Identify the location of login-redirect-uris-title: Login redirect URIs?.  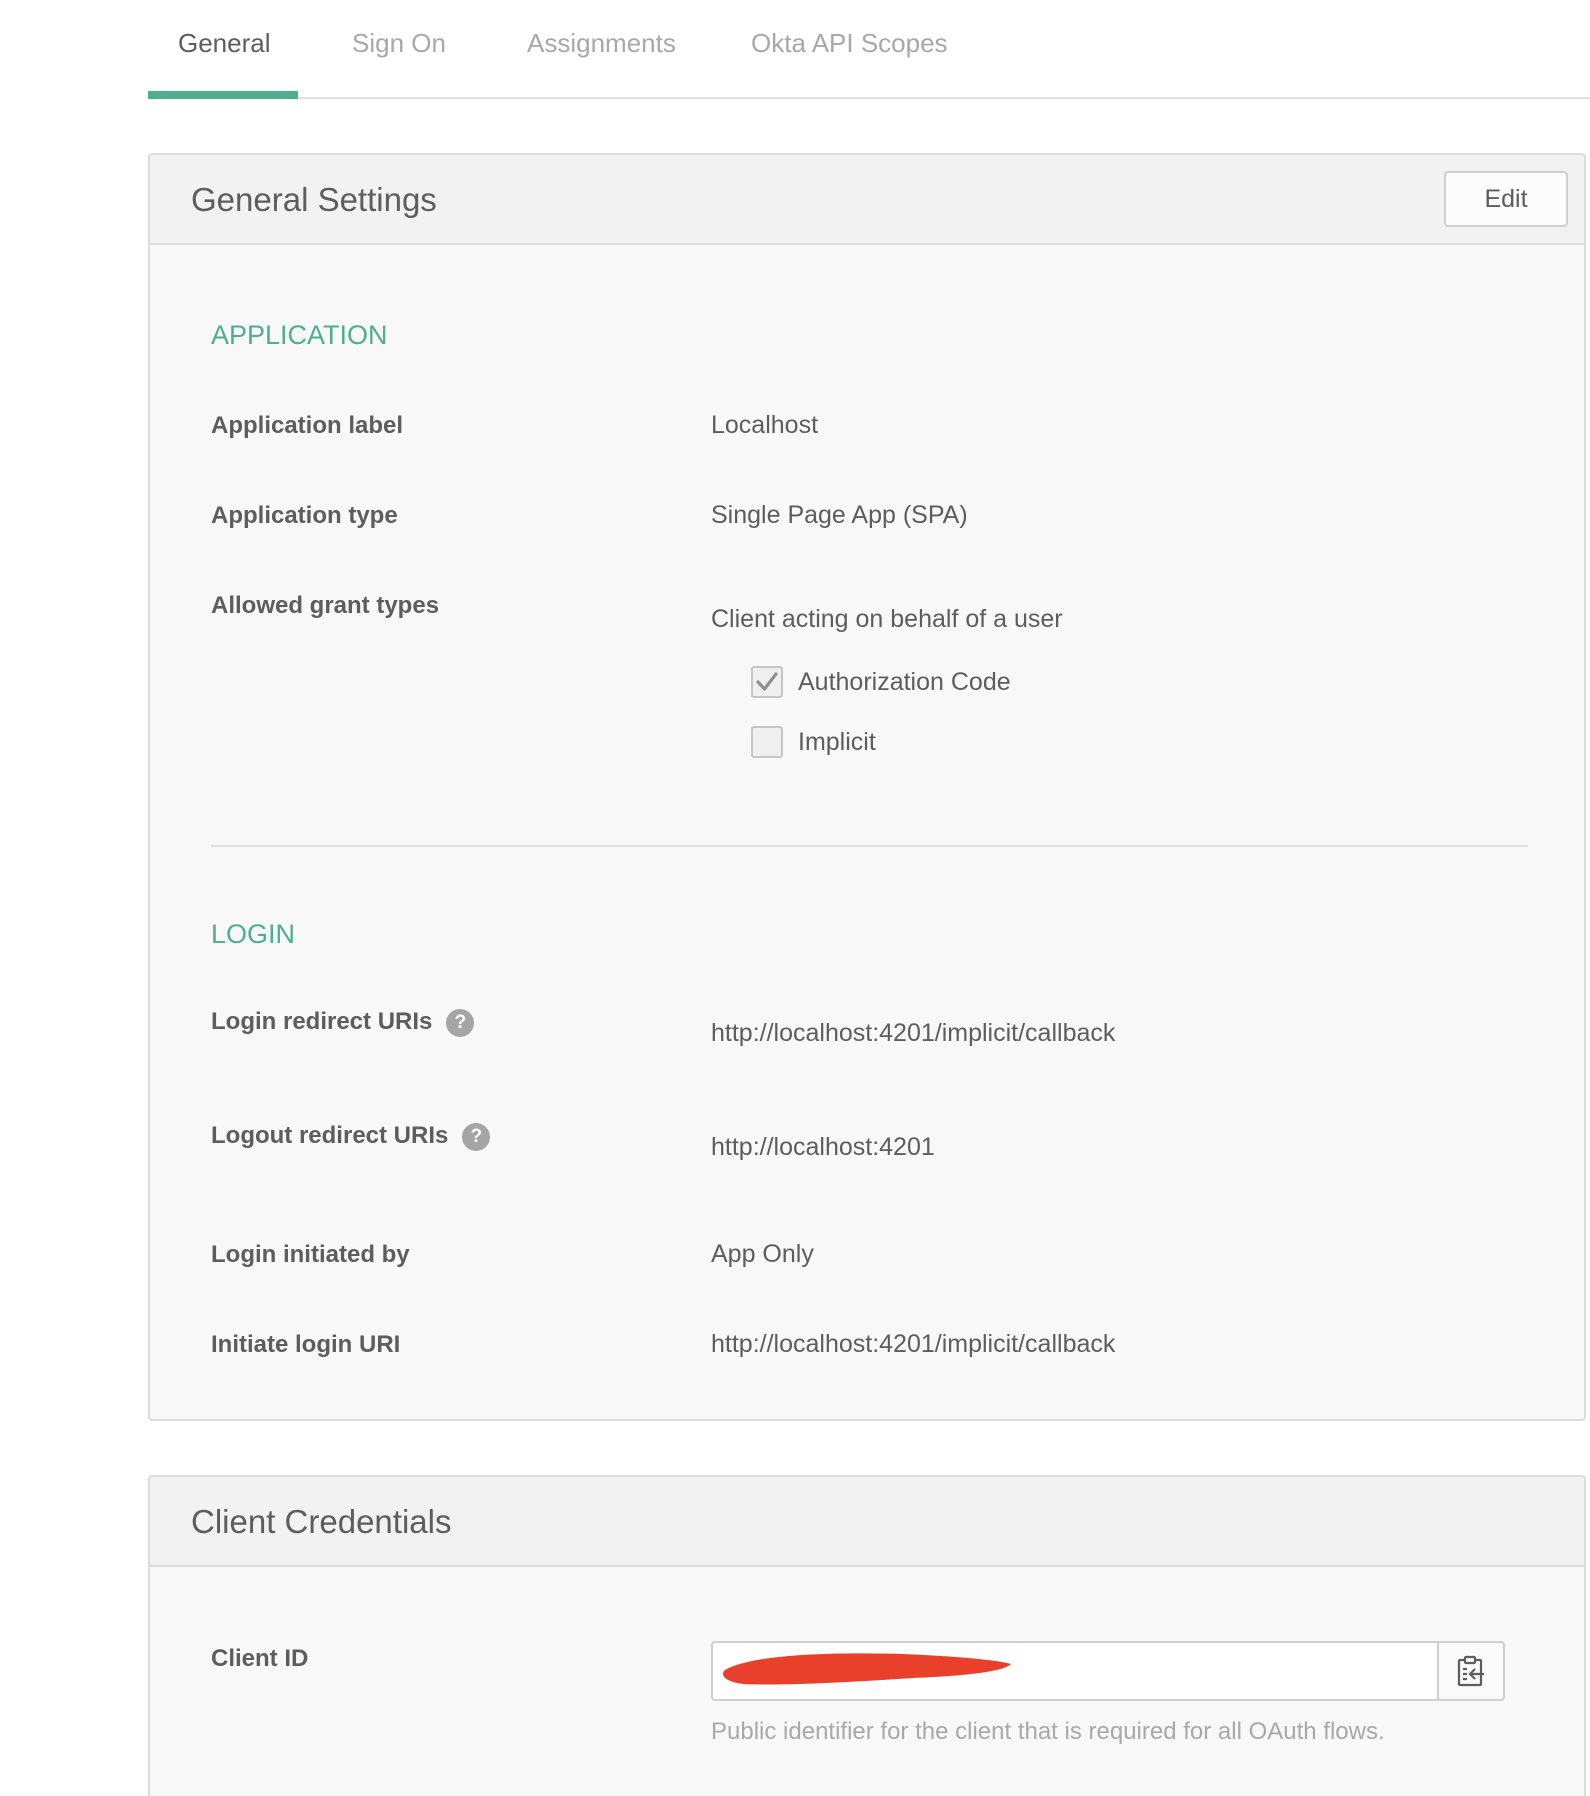
(343, 1022).